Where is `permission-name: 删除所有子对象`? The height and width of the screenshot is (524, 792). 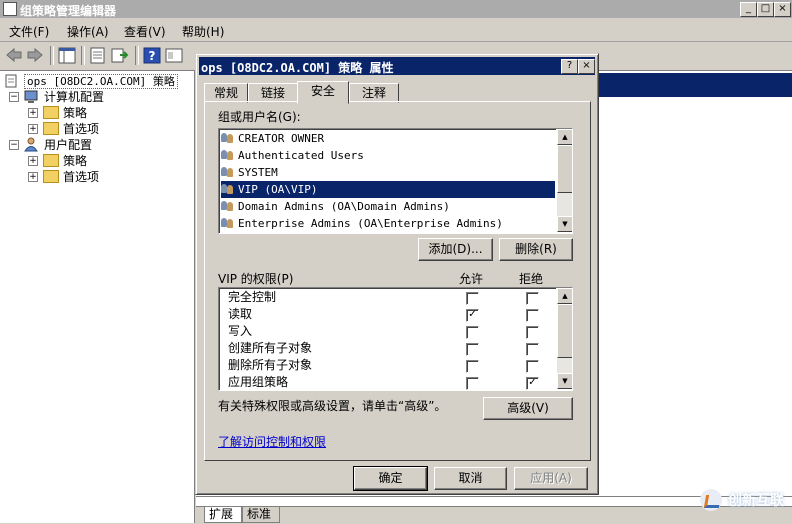 permission-name: 删除所有子对象 is located at coordinates (270, 365).